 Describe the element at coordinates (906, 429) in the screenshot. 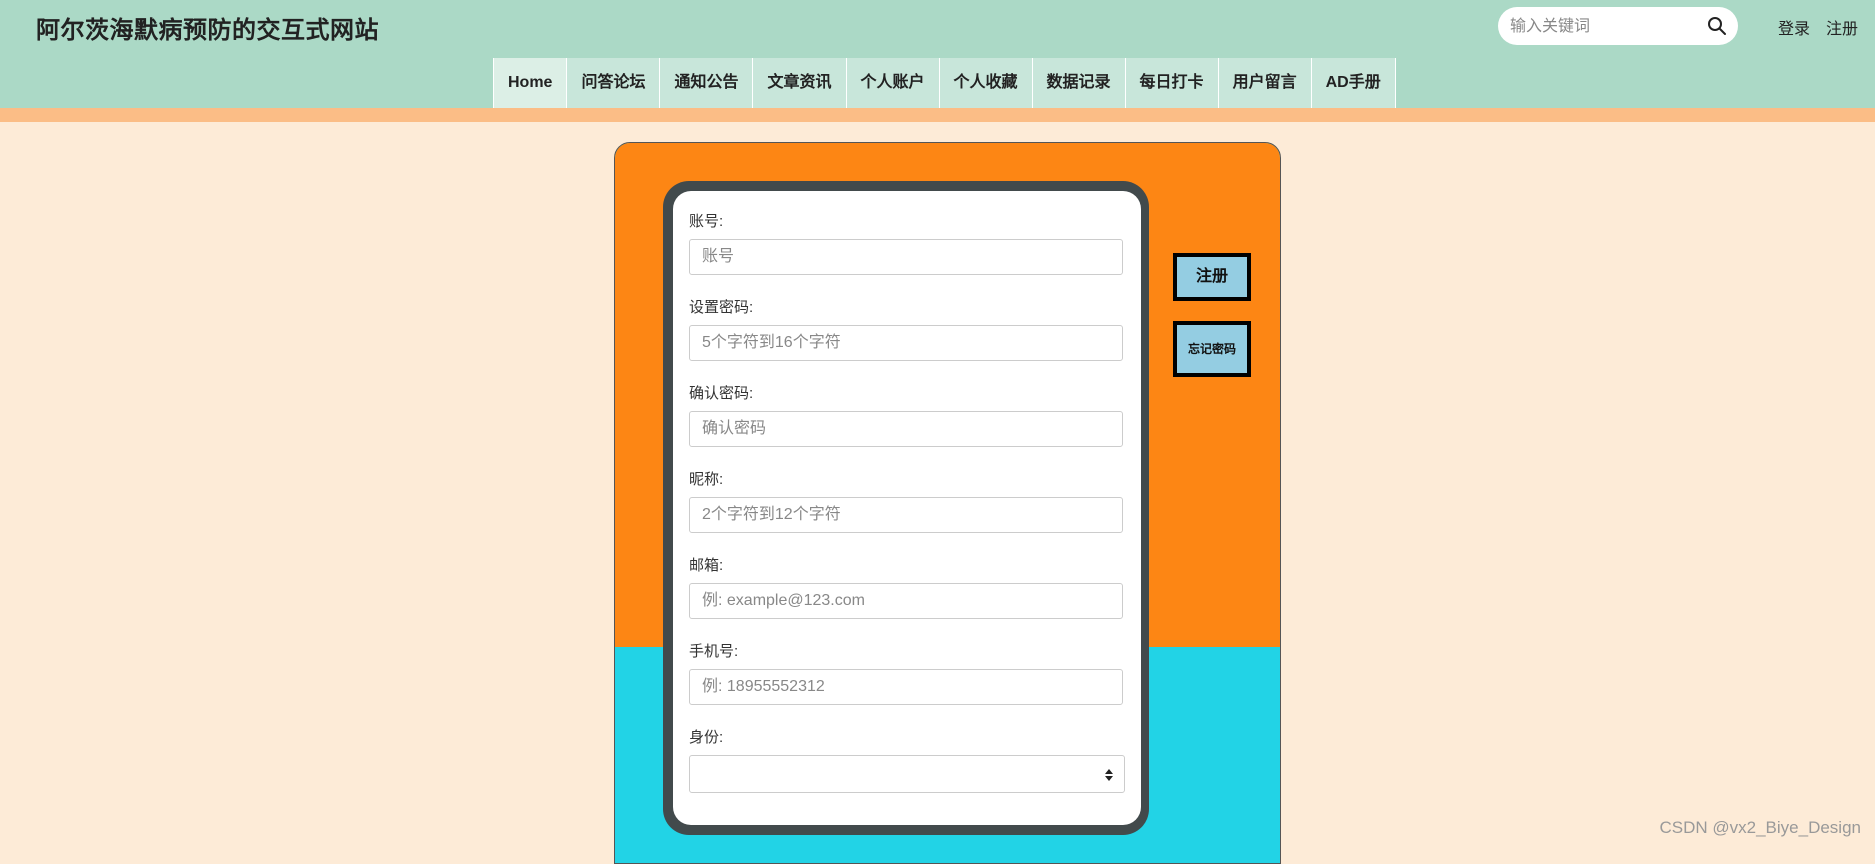

I see `confirm-password-input` at that location.